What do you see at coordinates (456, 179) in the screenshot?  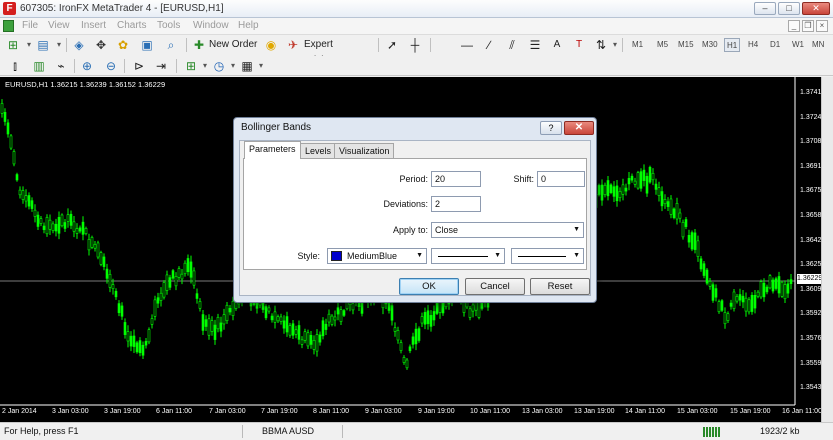 I see `period-input` at bounding box center [456, 179].